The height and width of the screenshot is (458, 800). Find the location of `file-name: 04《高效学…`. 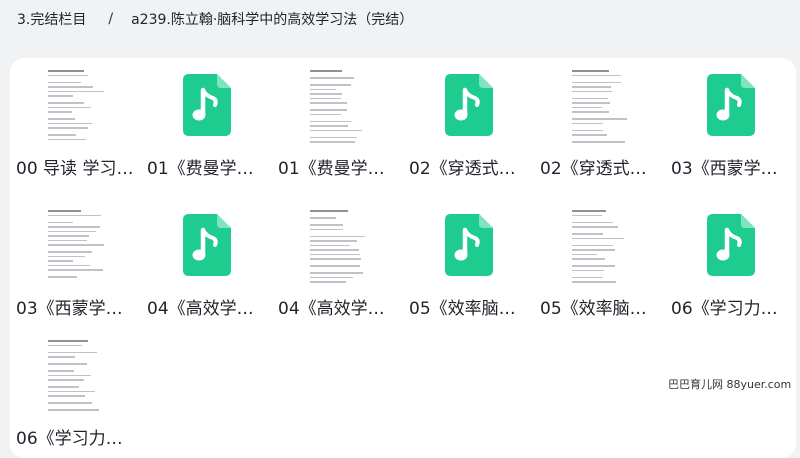

file-name: 04《高效学… is located at coordinates (200, 309).